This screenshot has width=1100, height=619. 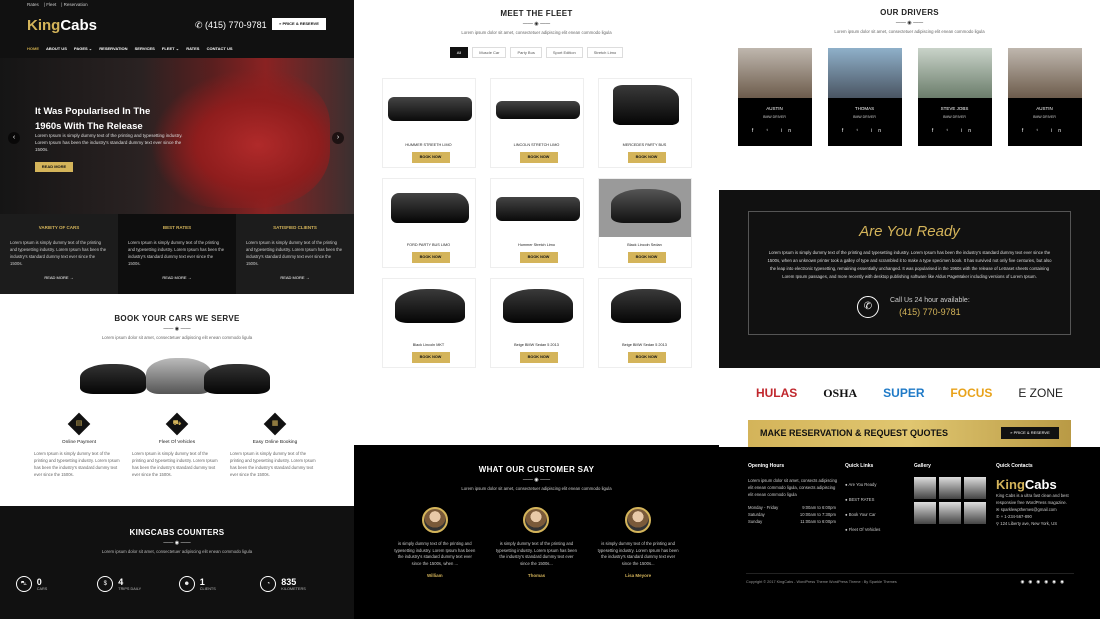 I want to click on fleet-card: HUMMER STREETH LIMO BOOK NOW, so click(x=428, y=123).